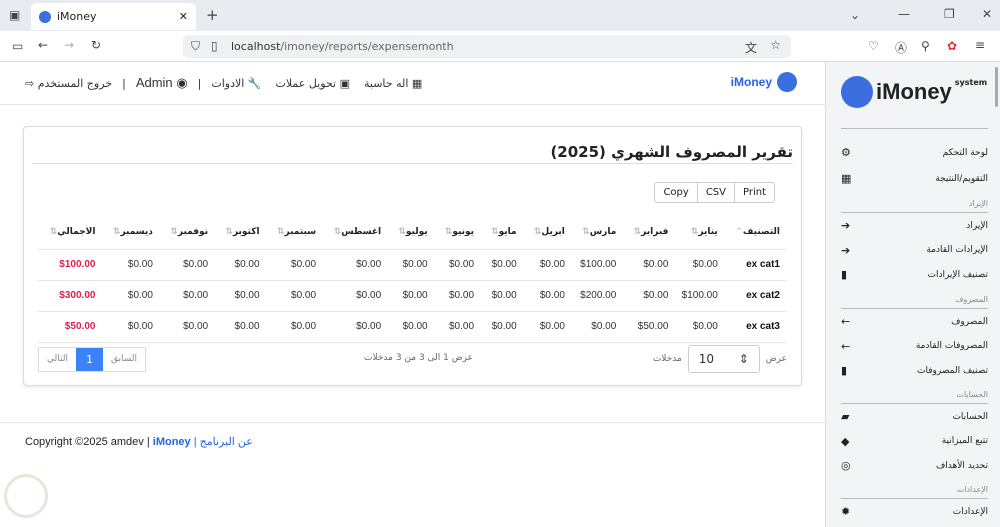 This screenshot has width=1000, height=527. Describe the element at coordinates (223, 442) in the screenshot. I see `about-link: | عن البرنامج` at that location.